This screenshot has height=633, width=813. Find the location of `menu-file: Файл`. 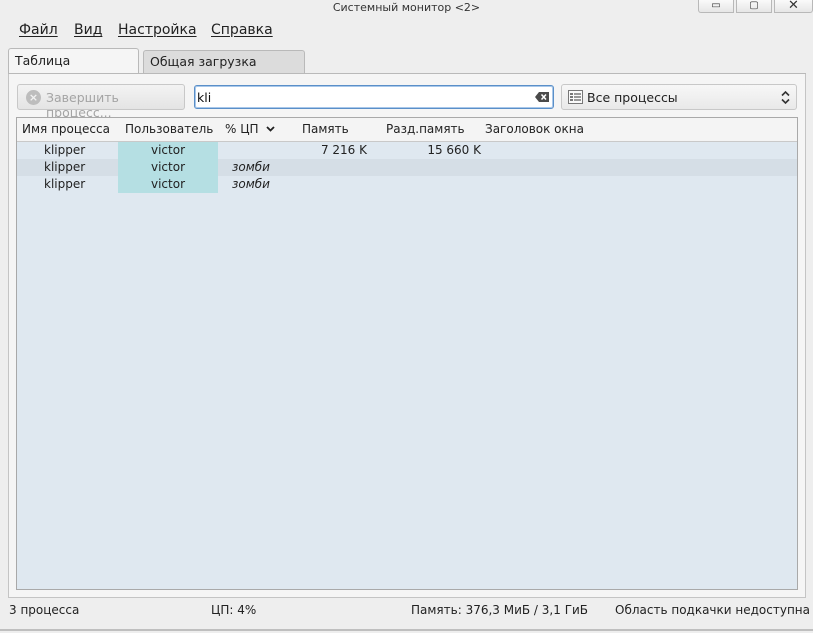

menu-file: Файл is located at coordinates (38, 30).